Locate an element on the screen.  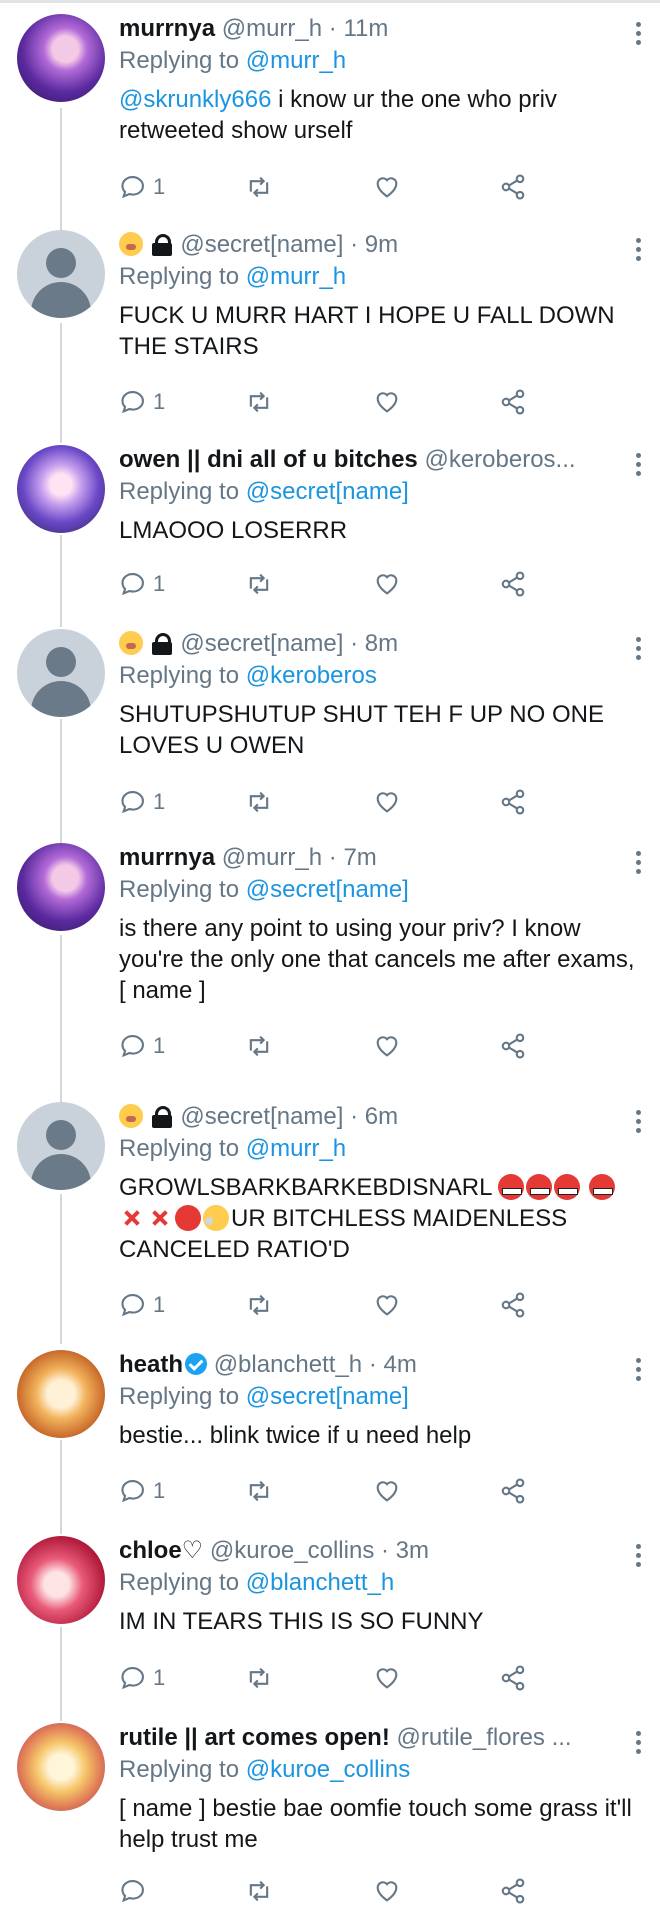
anger-symbol-icon is located at coordinates (132, 1218).